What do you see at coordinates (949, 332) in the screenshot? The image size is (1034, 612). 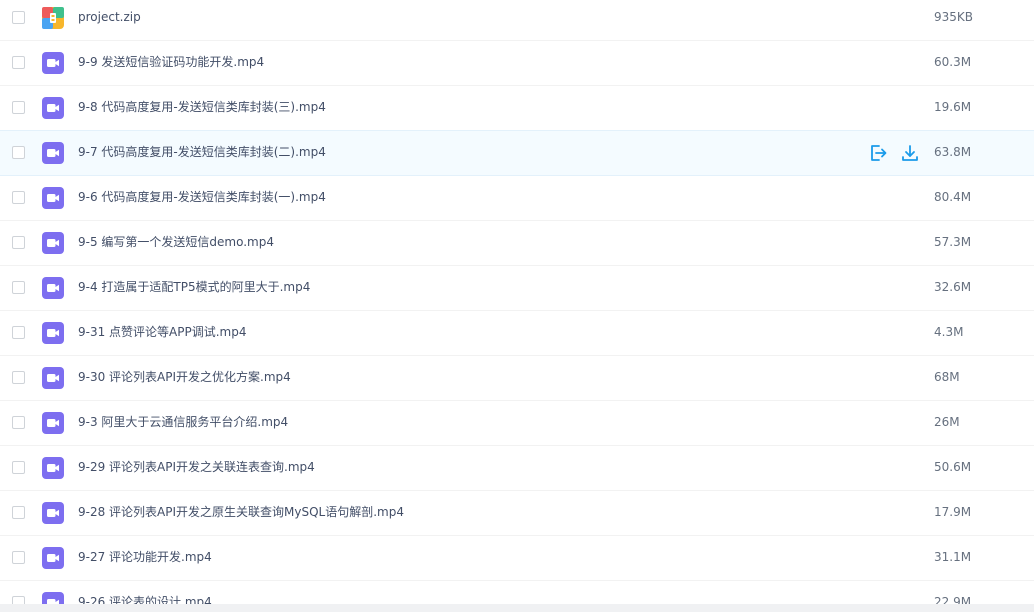 I see `file-size: 4.3M` at bounding box center [949, 332].